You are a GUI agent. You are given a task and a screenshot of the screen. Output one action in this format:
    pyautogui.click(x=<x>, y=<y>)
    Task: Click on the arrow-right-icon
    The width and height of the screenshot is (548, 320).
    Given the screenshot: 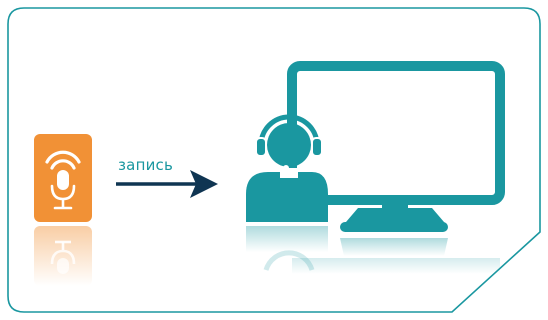 What is the action you would take?
    pyautogui.click(x=167, y=184)
    